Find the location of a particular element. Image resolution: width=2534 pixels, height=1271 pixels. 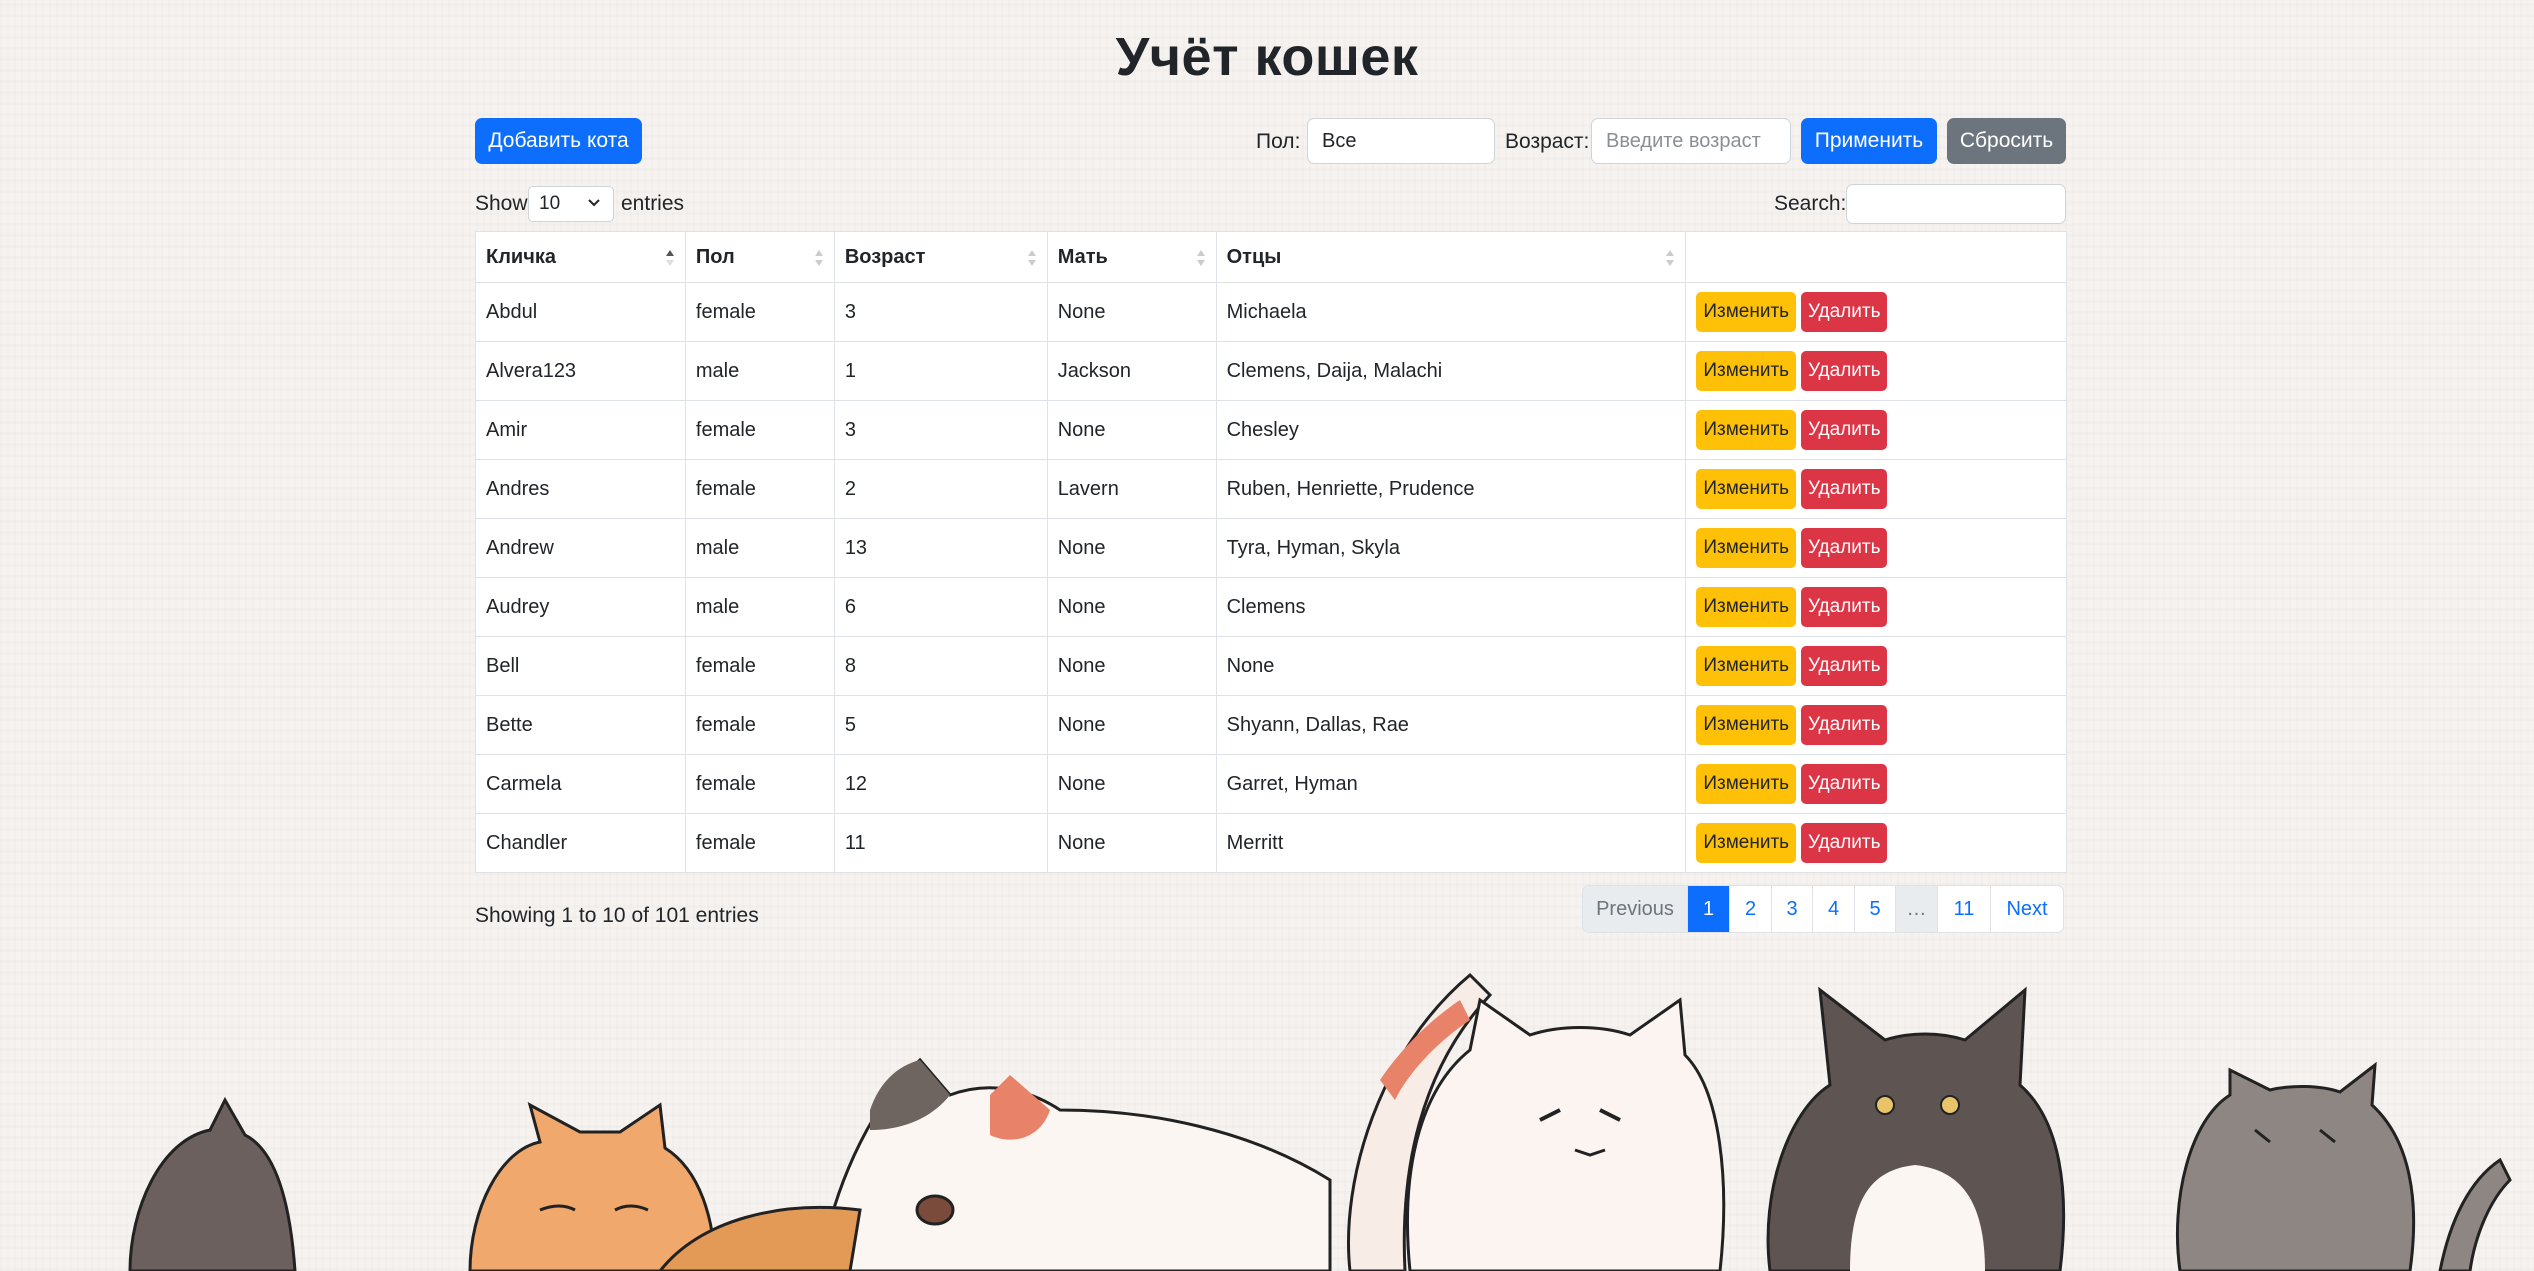

cell-name: Chandler is located at coordinates (580, 843).